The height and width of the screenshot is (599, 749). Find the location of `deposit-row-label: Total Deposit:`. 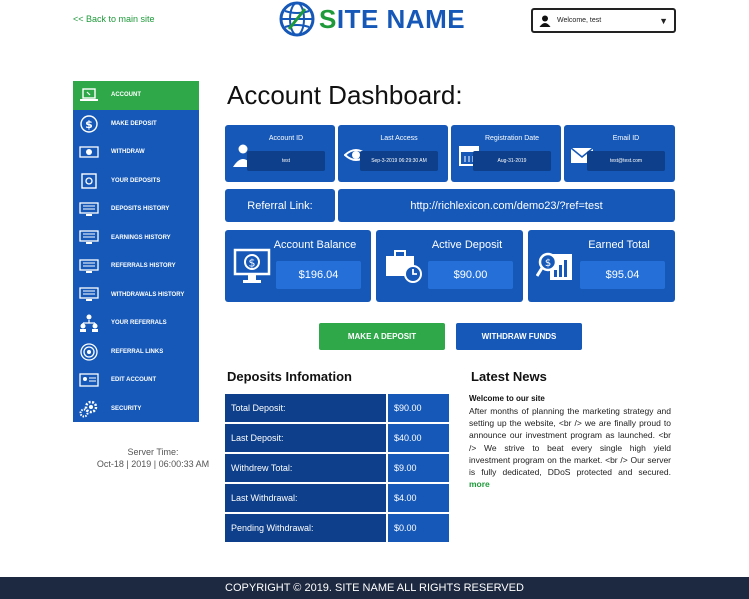

deposit-row-label: Total Deposit: is located at coordinates (305, 408).